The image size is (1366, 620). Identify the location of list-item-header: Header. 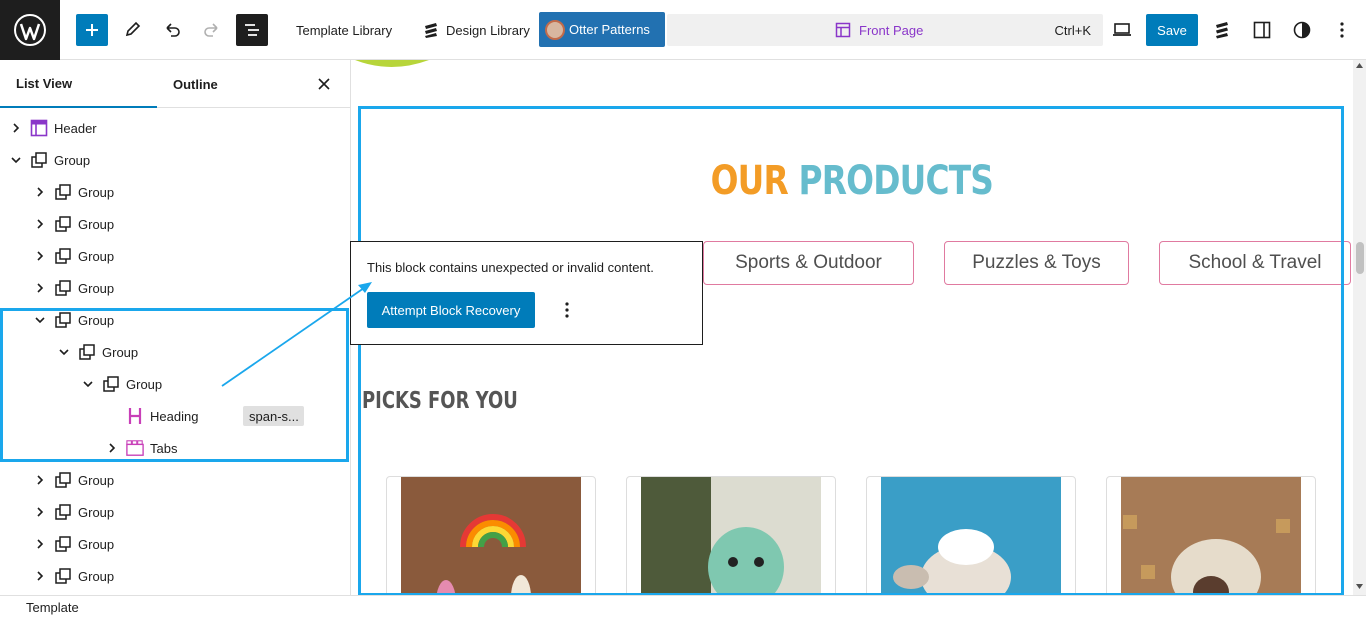
(175, 128).